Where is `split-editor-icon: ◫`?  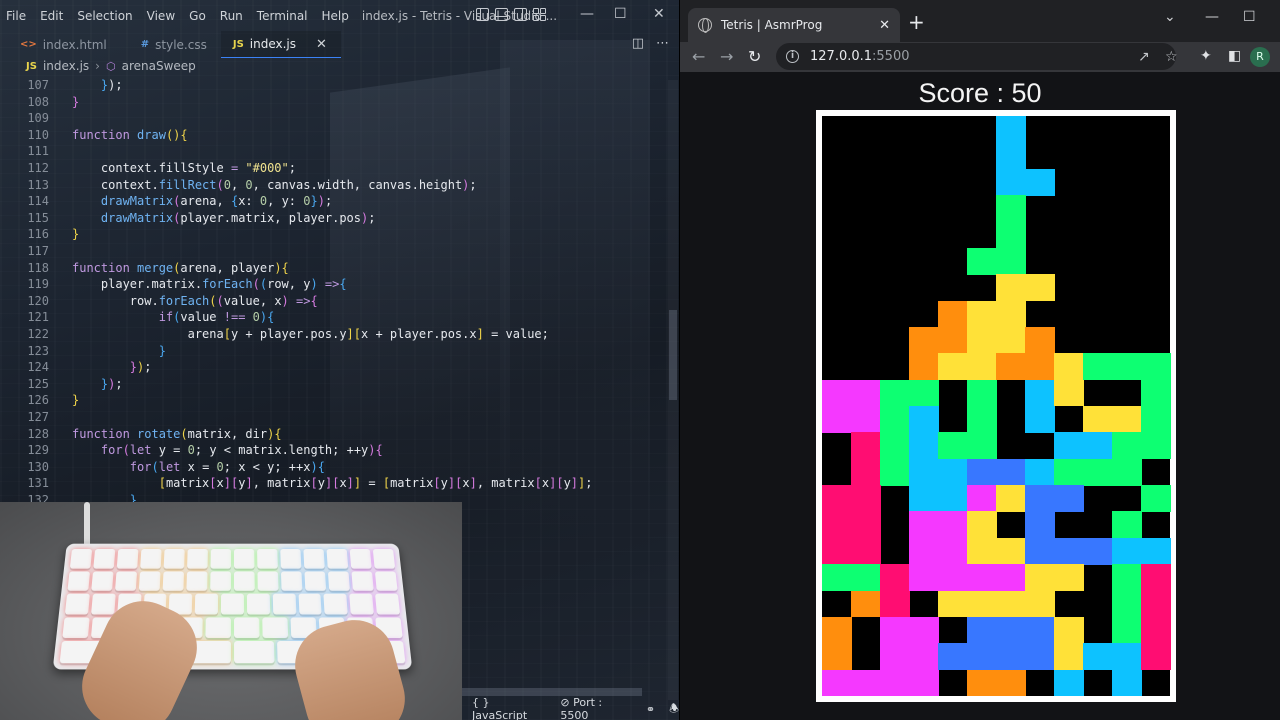
split-editor-icon: ◫ is located at coordinates (638, 43).